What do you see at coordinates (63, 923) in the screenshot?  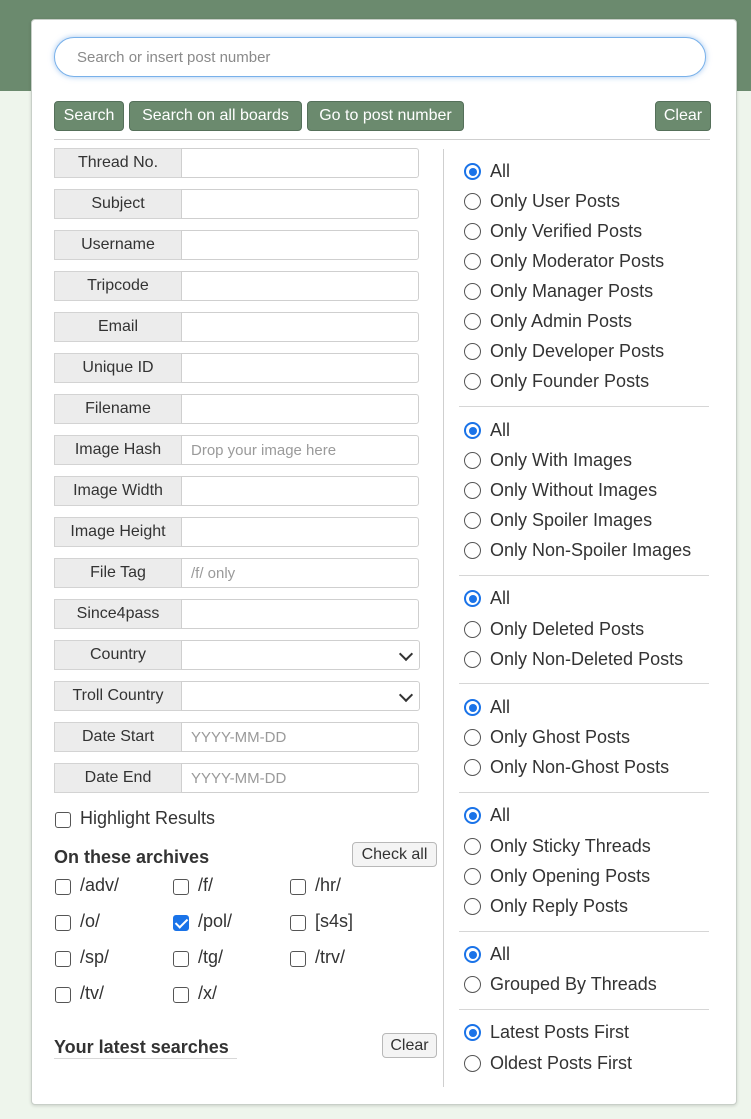 I see `board-checkbox-o` at bounding box center [63, 923].